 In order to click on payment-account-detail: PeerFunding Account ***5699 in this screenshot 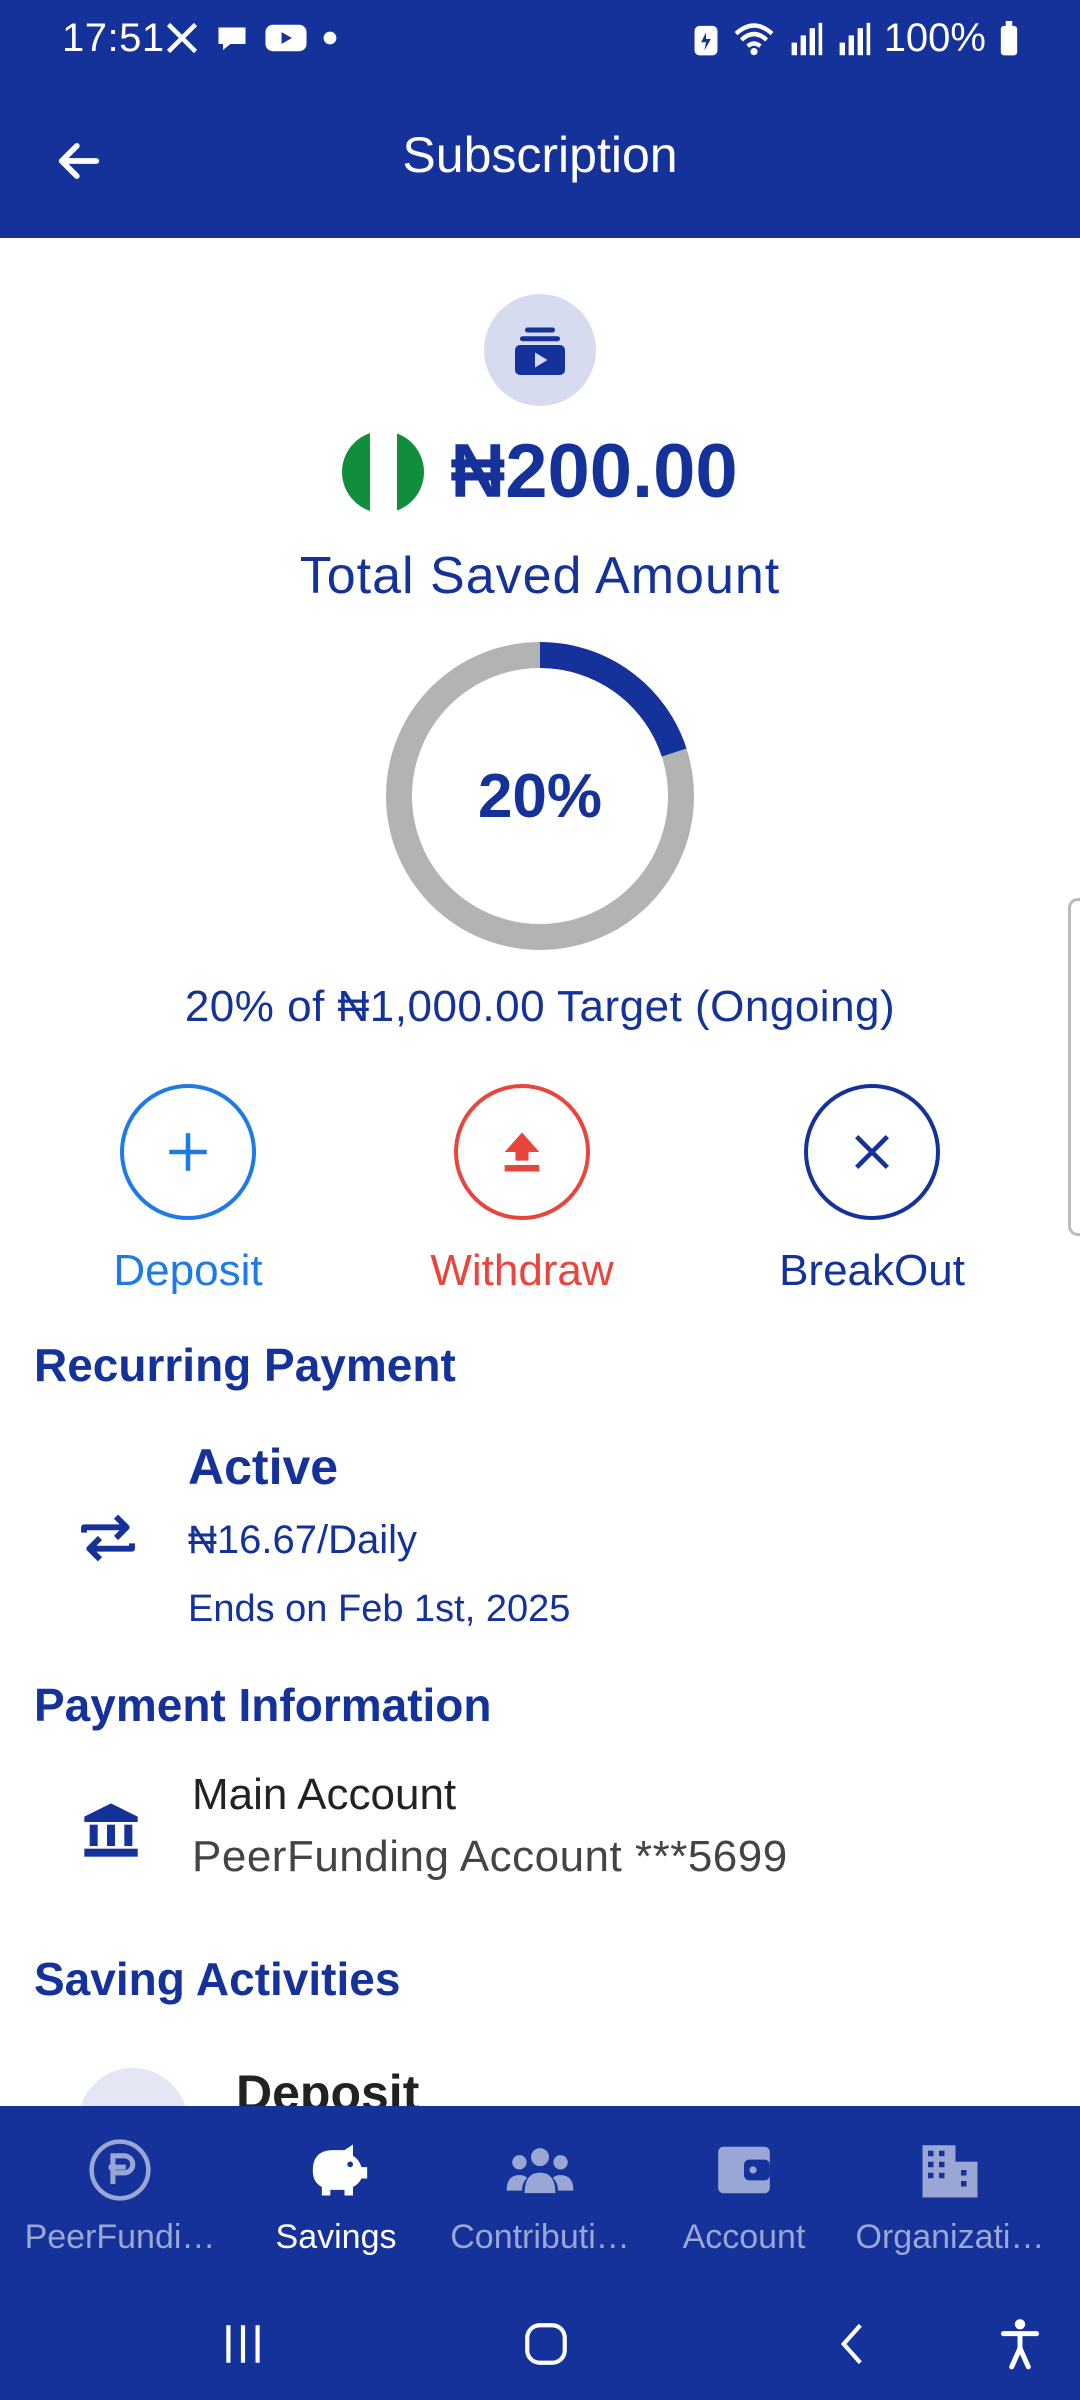, I will do `click(490, 1856)`.